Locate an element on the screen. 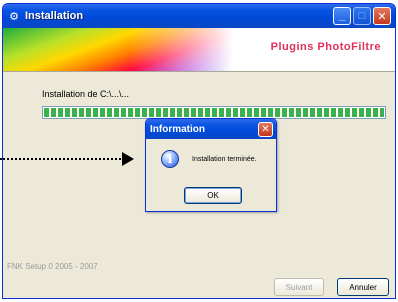 This screenshot has height=302, width=398. dialog-message: Installation terminée. is located at coordinates (224, 159).